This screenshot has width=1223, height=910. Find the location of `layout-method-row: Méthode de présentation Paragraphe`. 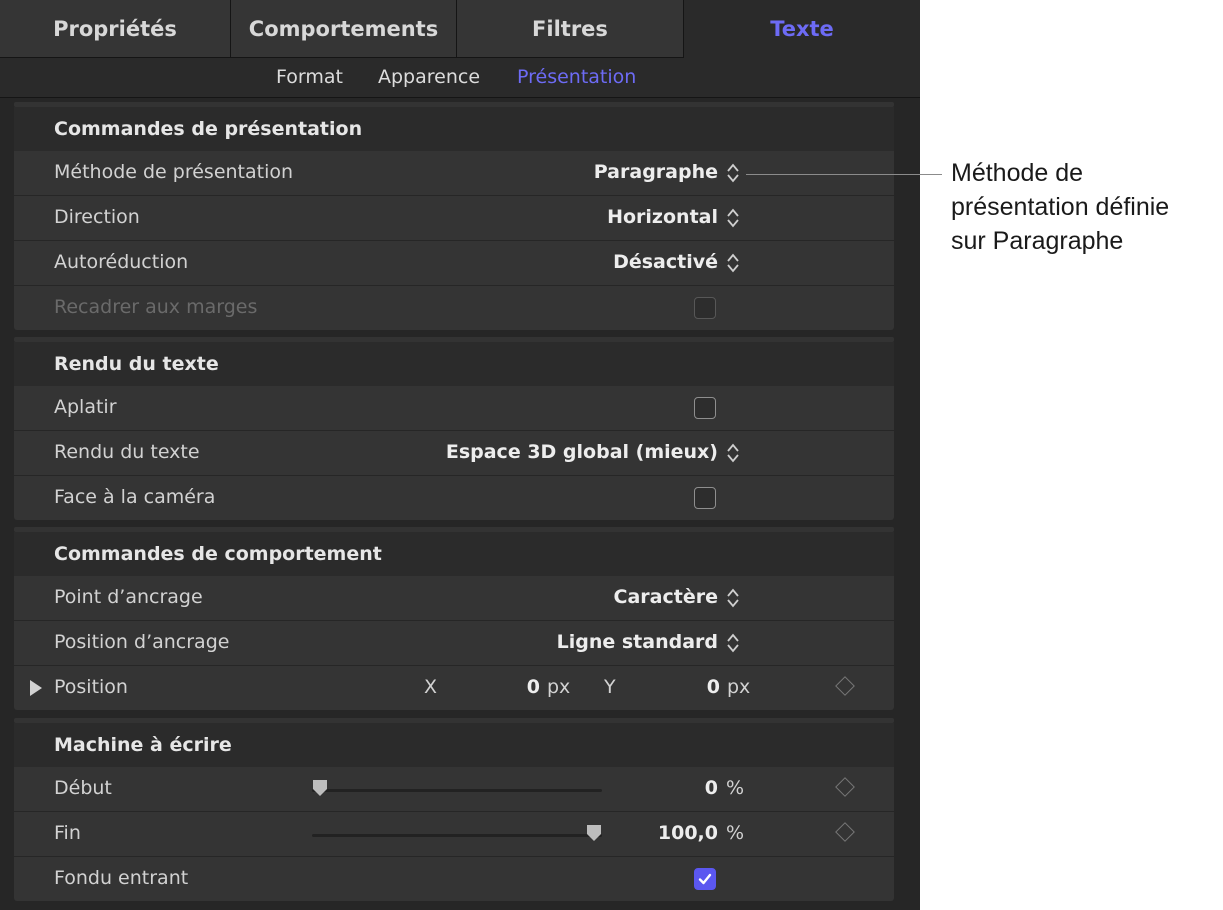

layout-method-row: Méthode de présentation Paragraphe is located at coordinates (454, 173).